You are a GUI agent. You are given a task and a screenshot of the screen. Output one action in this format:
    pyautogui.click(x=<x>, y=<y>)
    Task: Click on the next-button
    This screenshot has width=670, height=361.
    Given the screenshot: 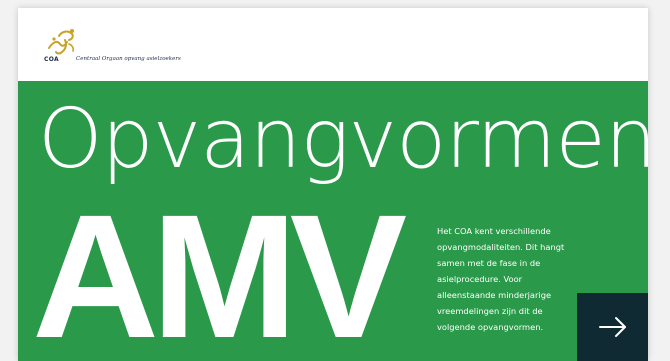 What is the action you would take?
    pyautogui.click(x=612, y=327)
    